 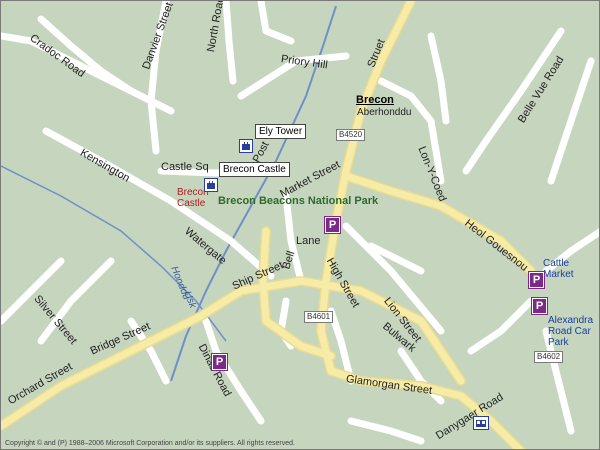 I want to click on station-glyph, so click(x=481, y=423).